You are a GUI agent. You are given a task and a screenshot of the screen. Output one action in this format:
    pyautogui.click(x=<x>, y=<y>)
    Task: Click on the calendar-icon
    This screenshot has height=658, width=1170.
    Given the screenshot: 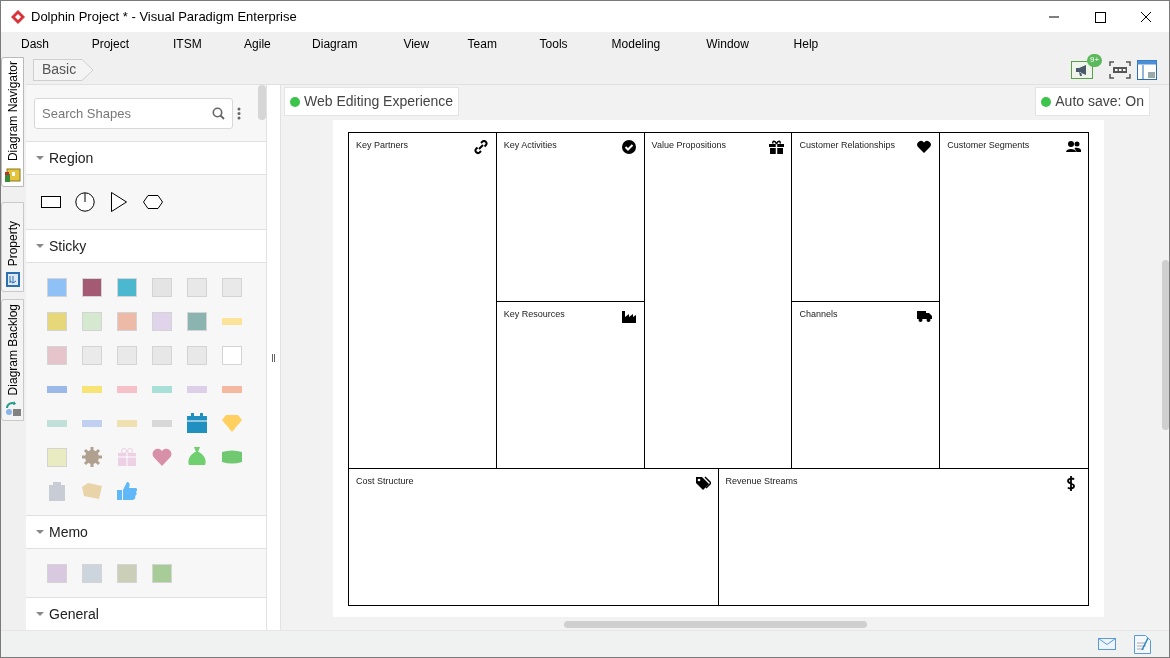 What is the action you would take?
    pyautogui.click(x=197, y=423)
    